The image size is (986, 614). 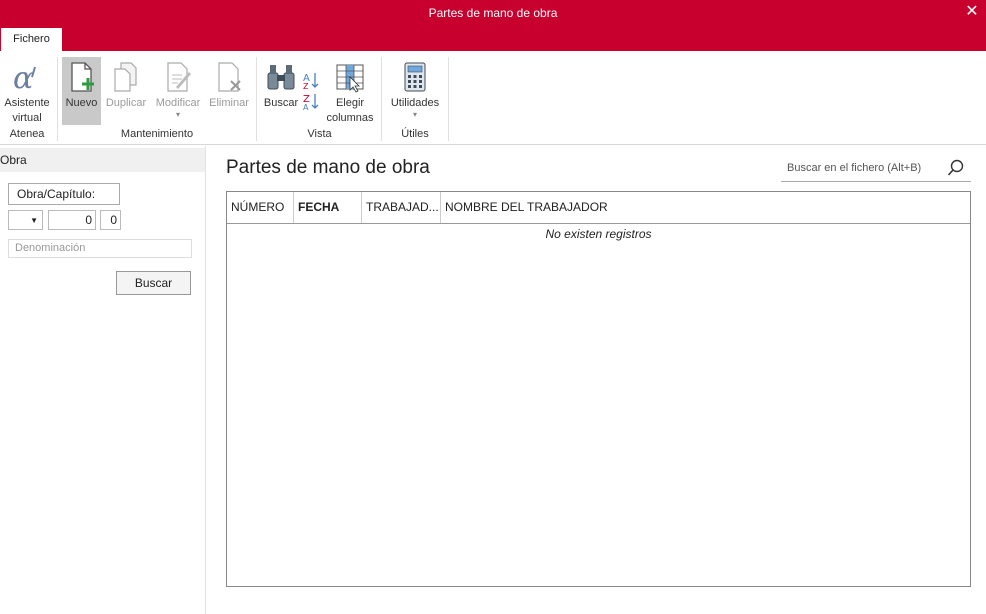 What do you see at coordinates (598, 234) in the screenshot?
I see `empty-message: No existen registros` at bounding box center [598, 234].